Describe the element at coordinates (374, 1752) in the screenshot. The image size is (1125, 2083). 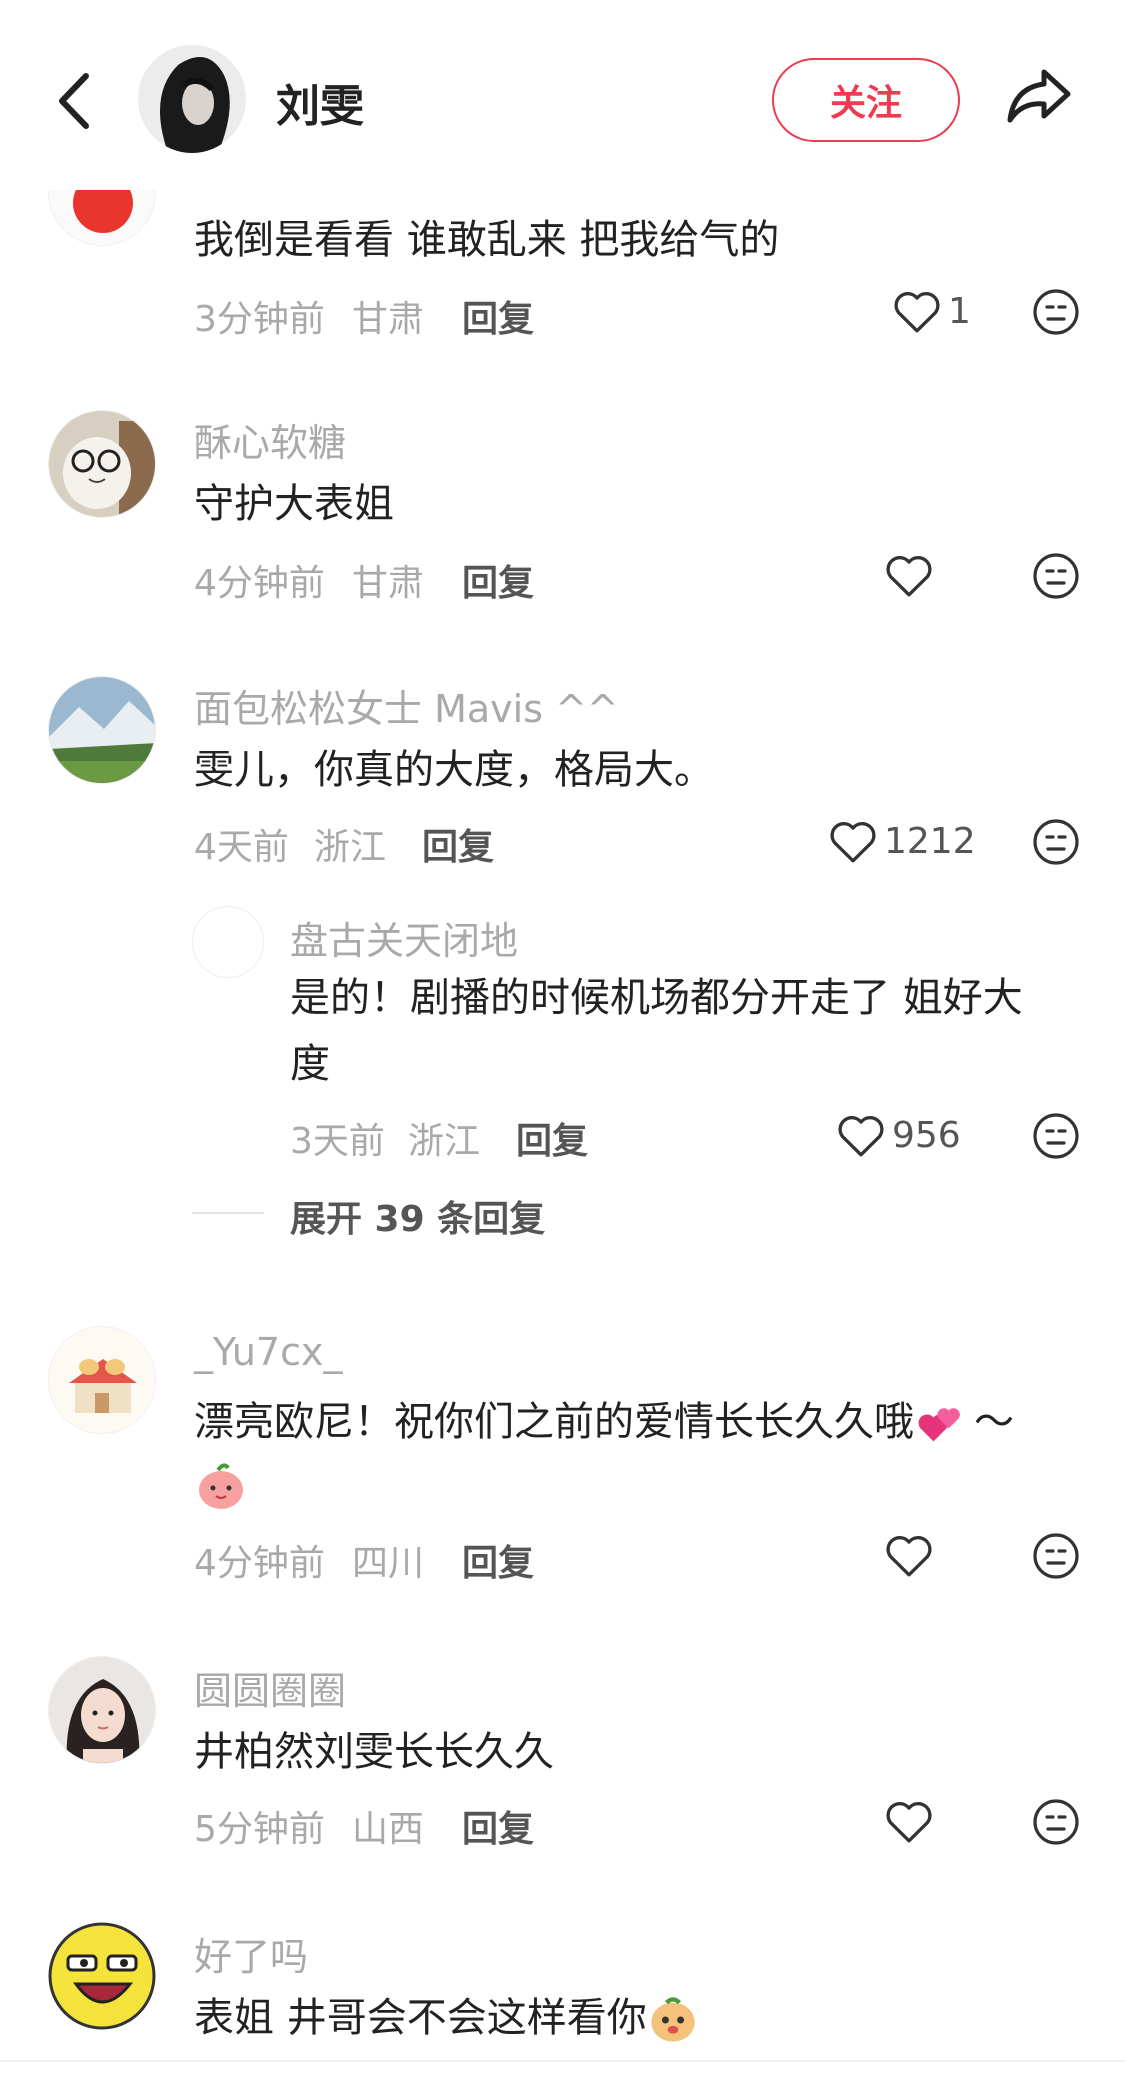
I see `comment-text: 井柏然刘雯长长久久` at that location.